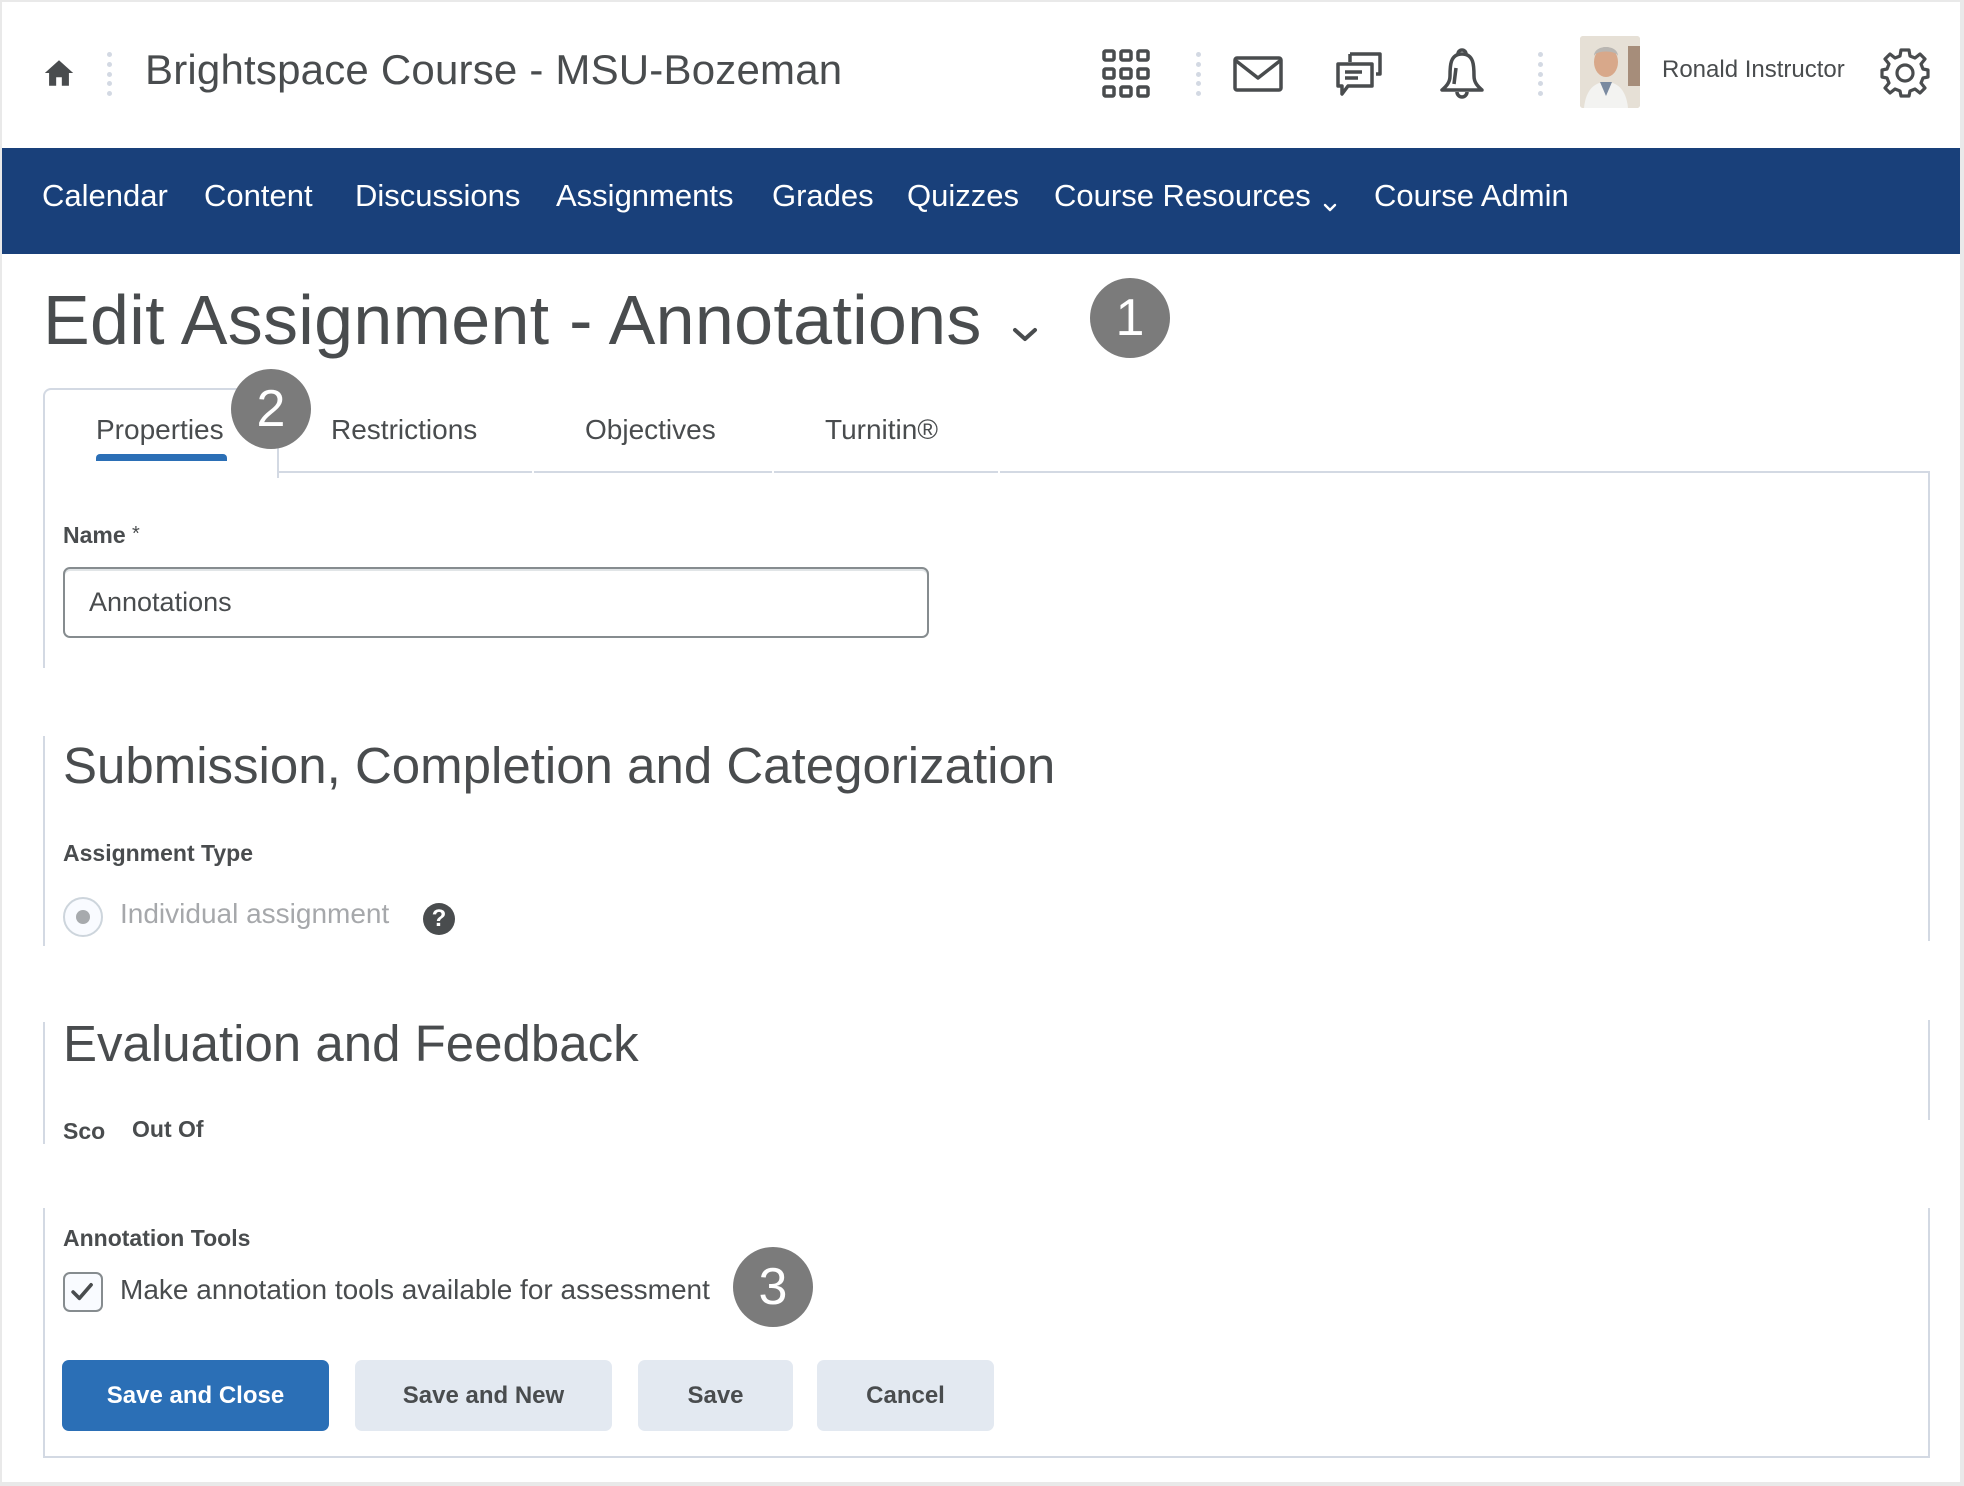  What do you see at coordinates (157, 1238) in the screenshot?
I see `annotation-tools-label: Annotation Tools` at bounding box center [157, 1238].